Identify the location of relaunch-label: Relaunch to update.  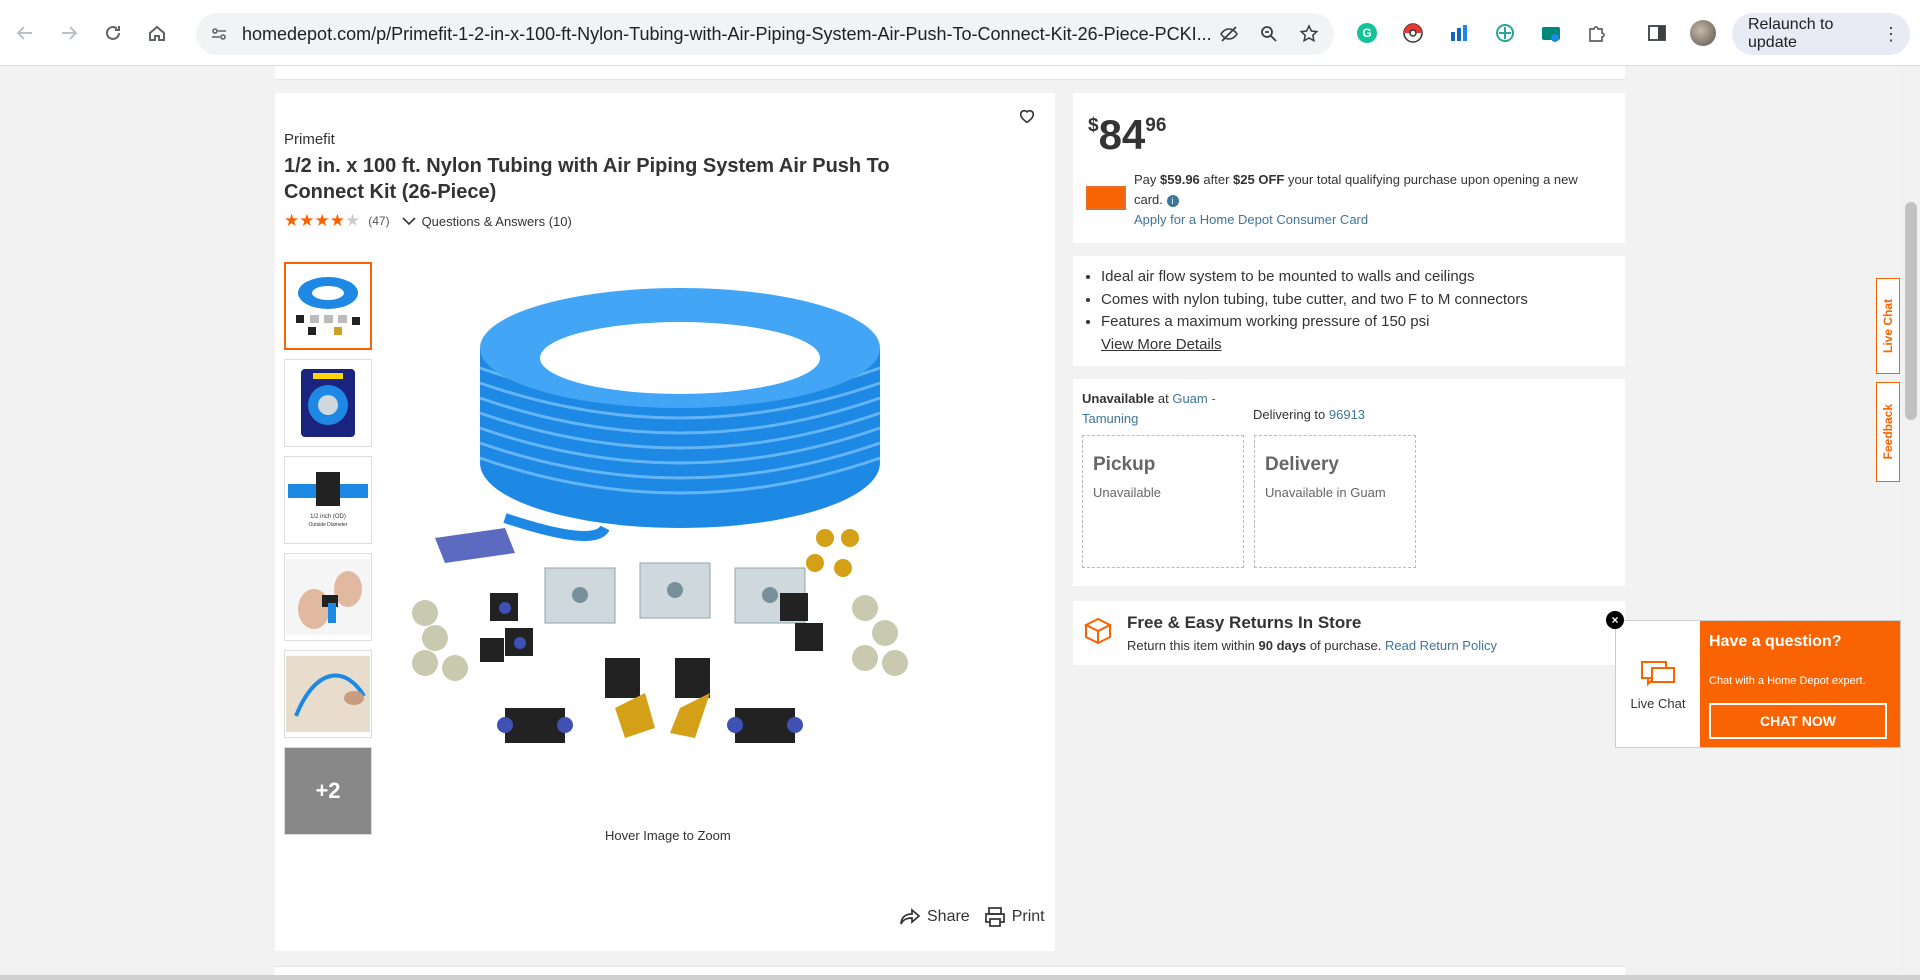
(1791, 33).